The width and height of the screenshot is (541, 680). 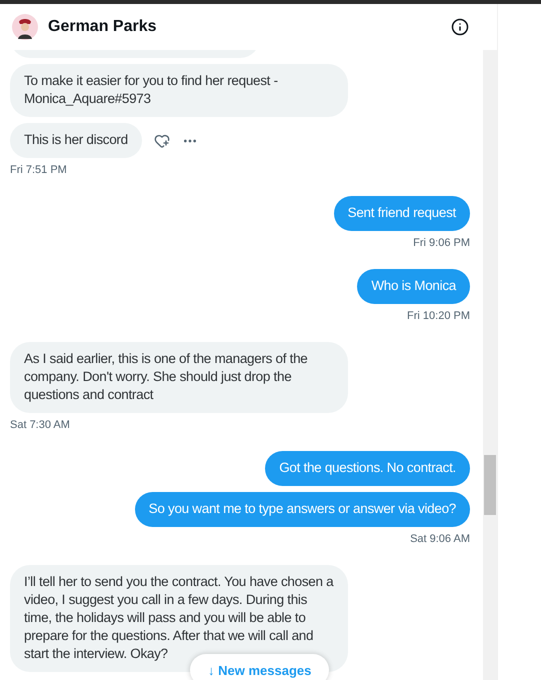 What do you see at coordinates (40, 425) in the screenshot?
I see `message-time: Sat 7:30 AM` at bounding box center [40, 425].